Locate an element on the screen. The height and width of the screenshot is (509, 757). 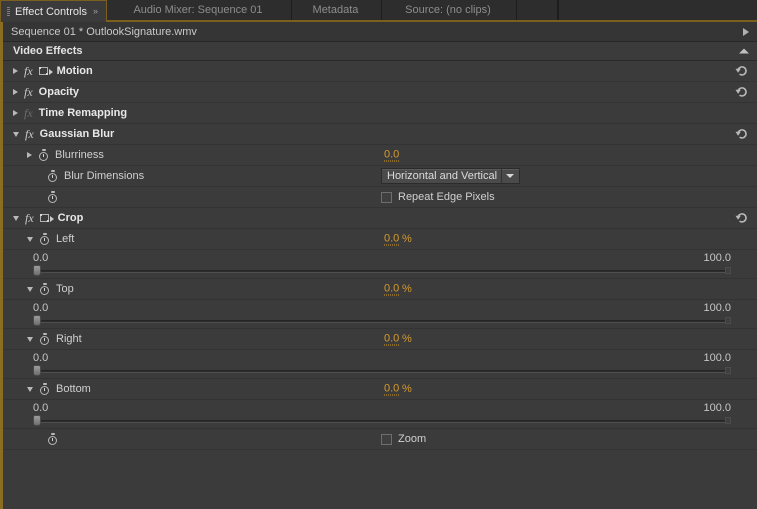
param-row-blur-dimensions: Blur Dimensions Horizontal and Vertical is located at coordinates (380, 176).